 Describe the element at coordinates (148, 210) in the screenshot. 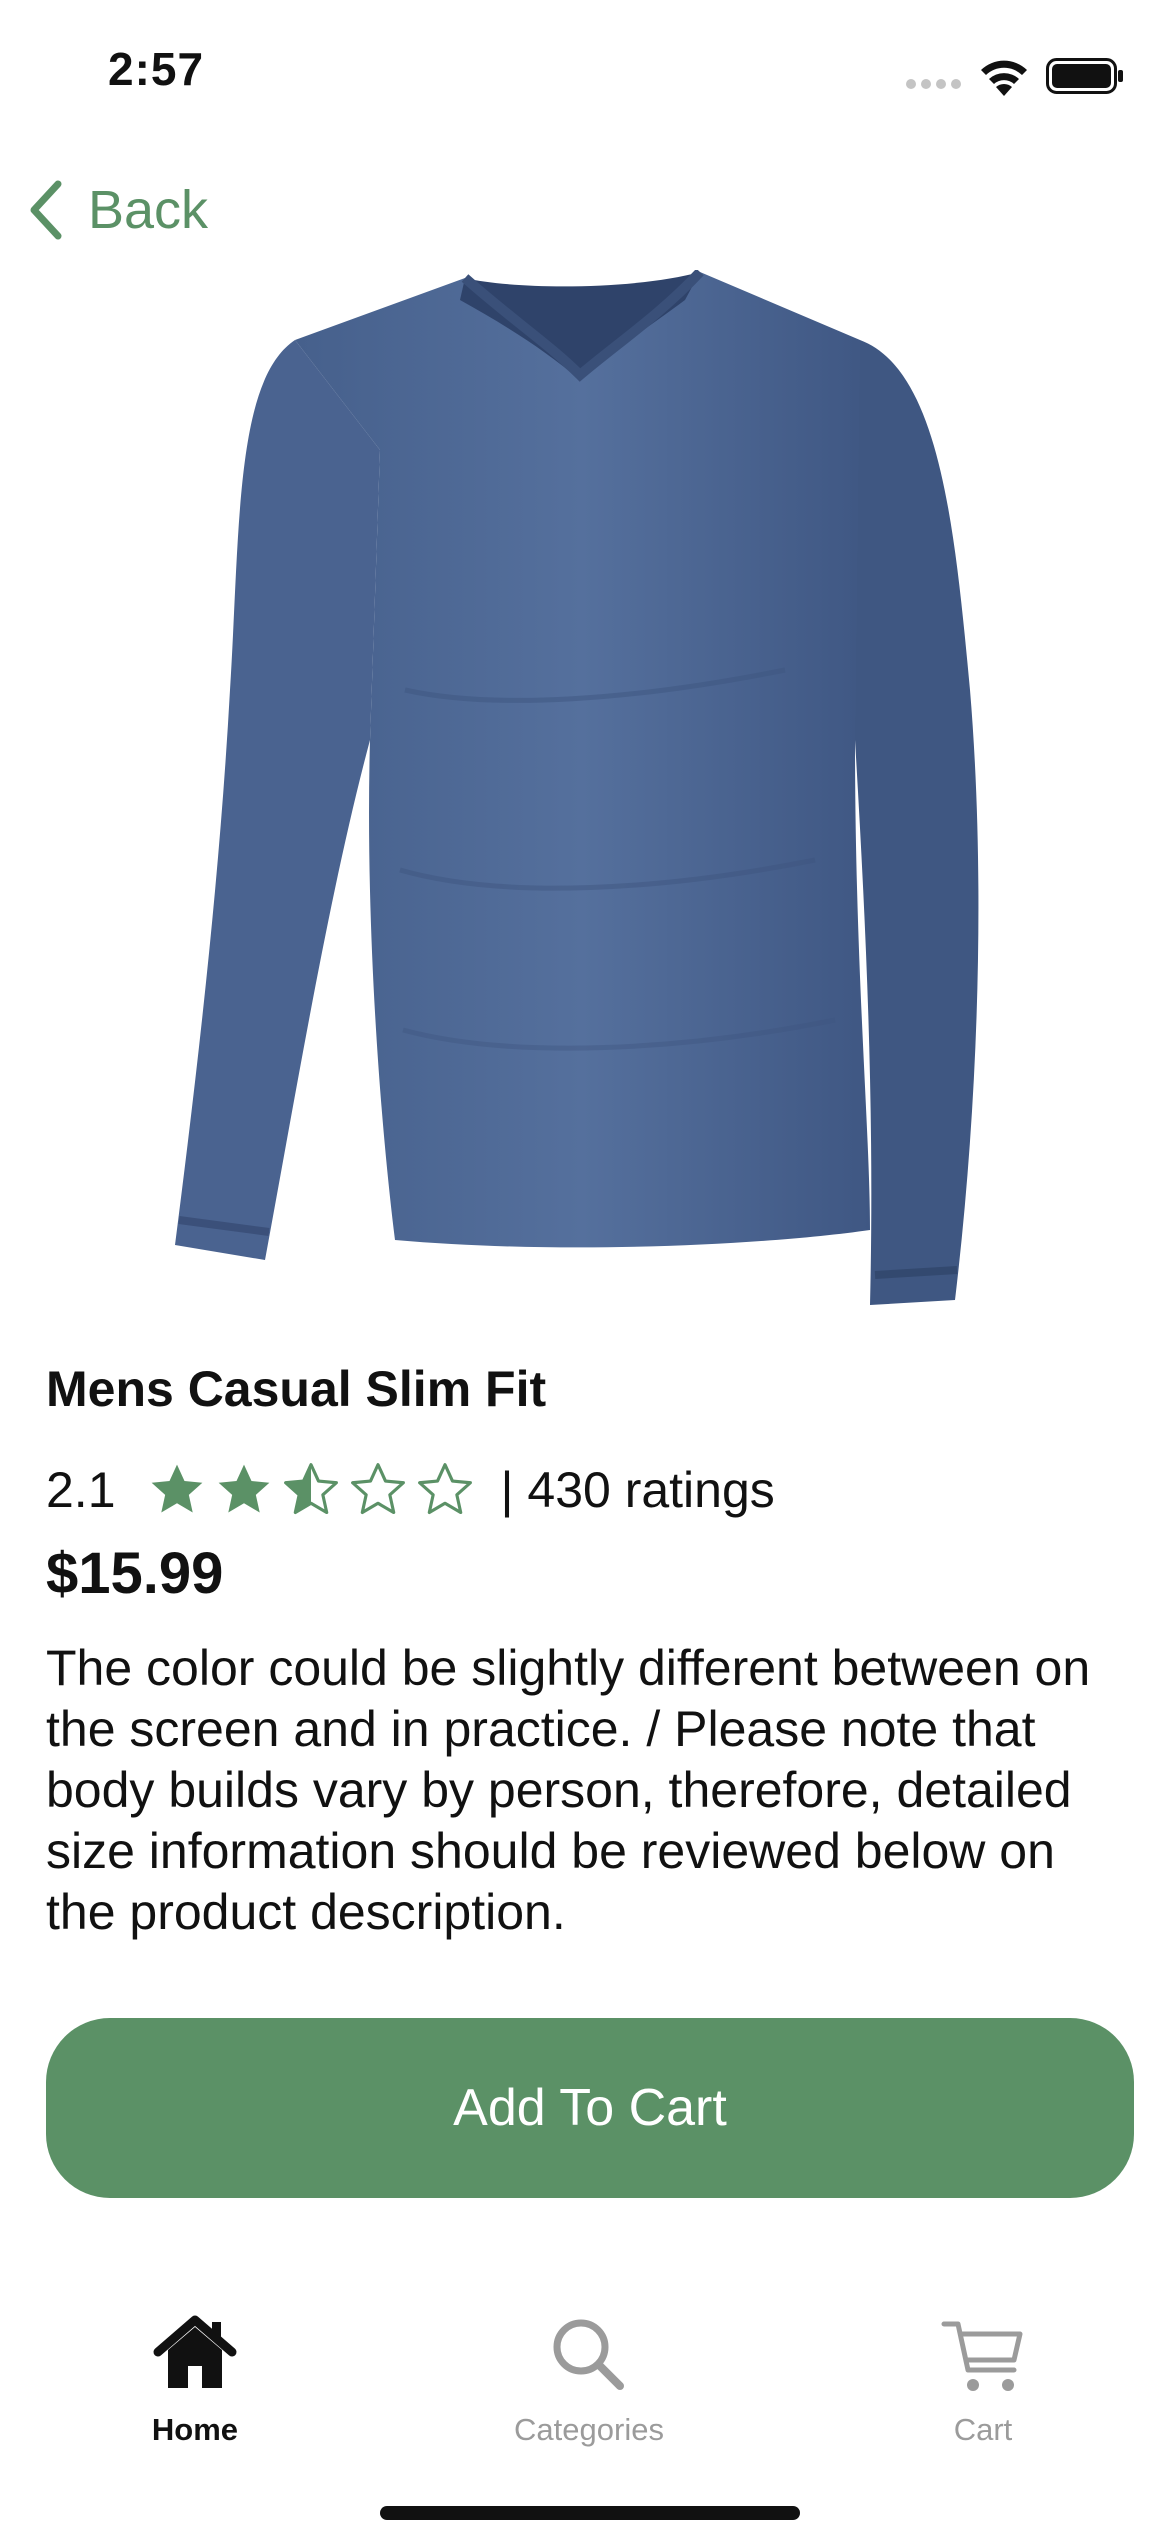

I see `back-label: Back` at that location.